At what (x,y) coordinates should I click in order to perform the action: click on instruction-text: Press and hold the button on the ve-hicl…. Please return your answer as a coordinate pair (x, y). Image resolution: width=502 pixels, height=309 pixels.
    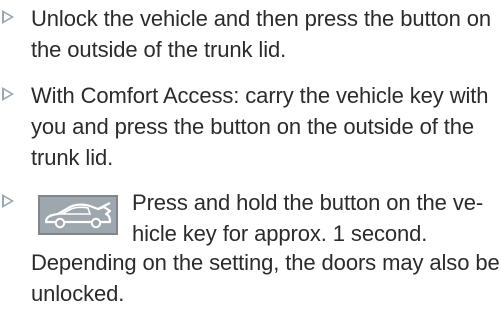
    Looking at the image, I should click on (308, 218).